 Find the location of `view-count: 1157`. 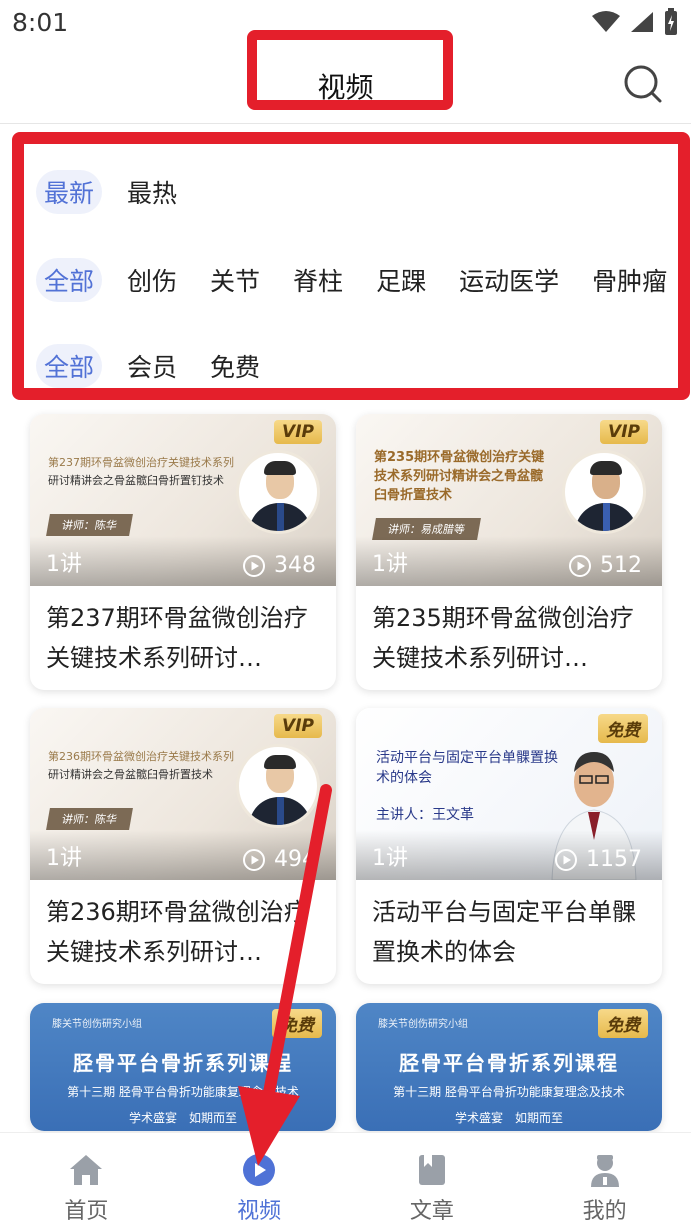

view-count: 1157 is located at coordinates (598, 859).